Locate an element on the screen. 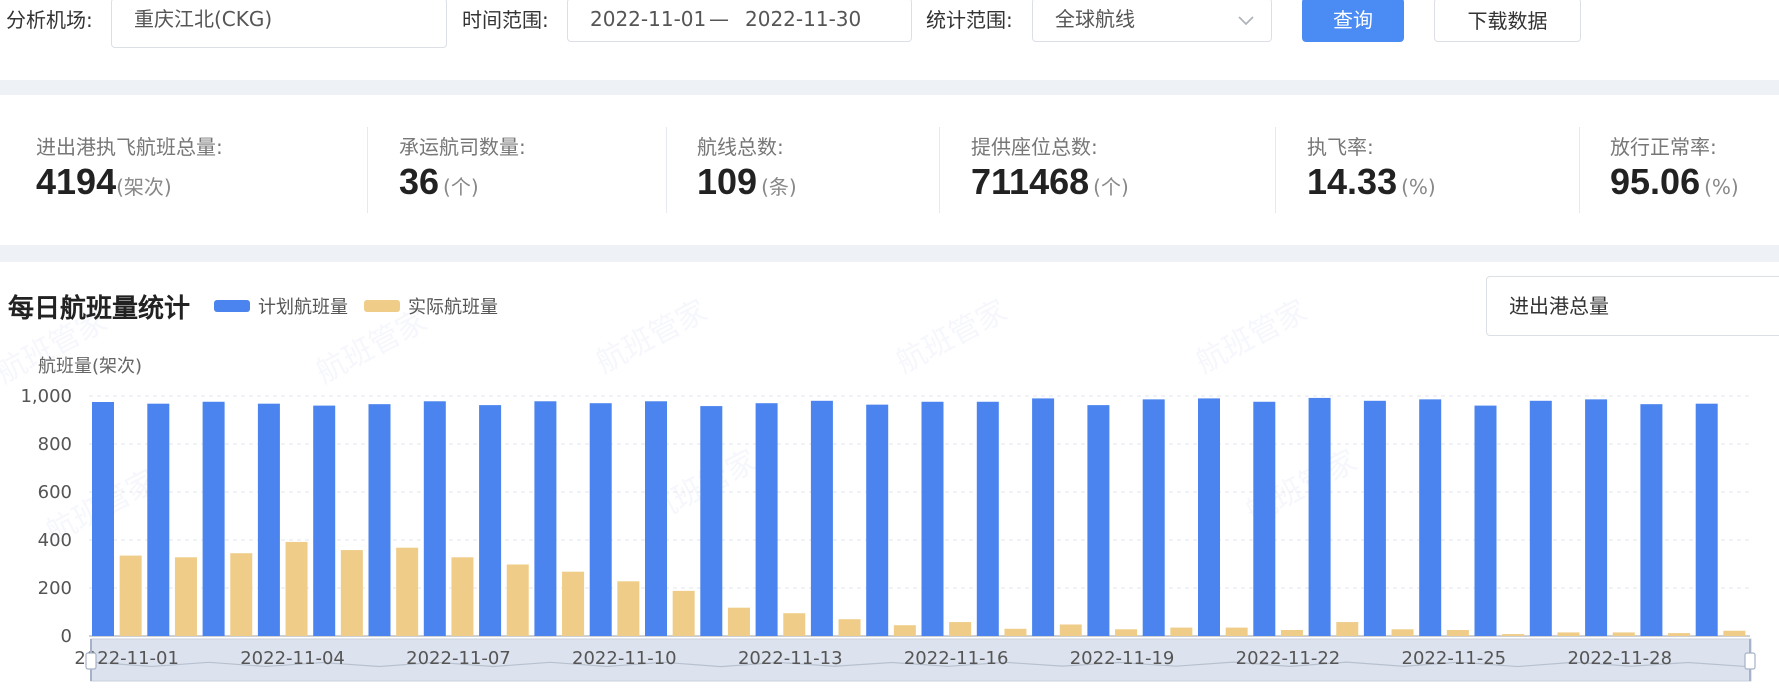 The height and width of the screenshot is (696, 1779). date-end: 2022-11-30 is located at coordinates (803, 19).